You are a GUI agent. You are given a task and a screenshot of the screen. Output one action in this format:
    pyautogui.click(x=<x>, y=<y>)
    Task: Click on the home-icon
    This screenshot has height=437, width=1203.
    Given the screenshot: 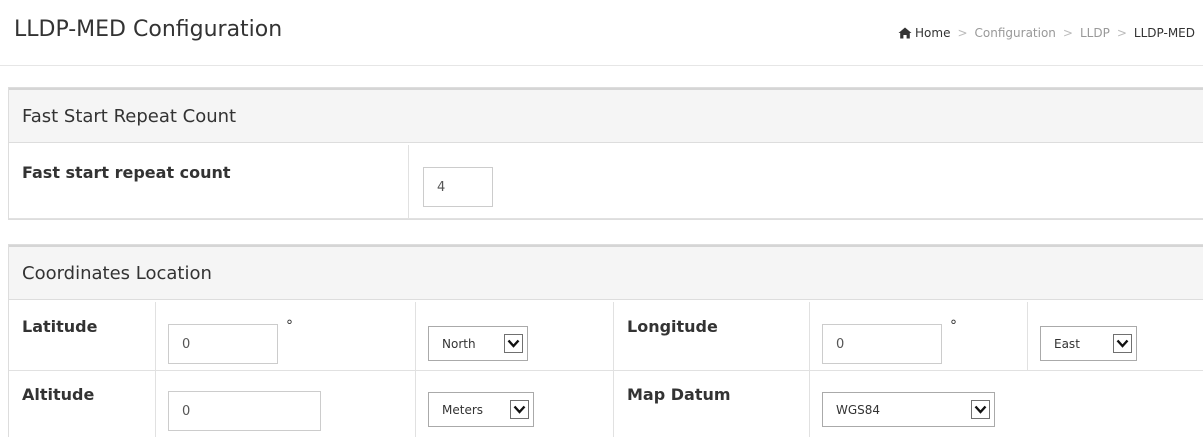 What is the action you would take?
    pyautogui.click(x=905, y=33)
    